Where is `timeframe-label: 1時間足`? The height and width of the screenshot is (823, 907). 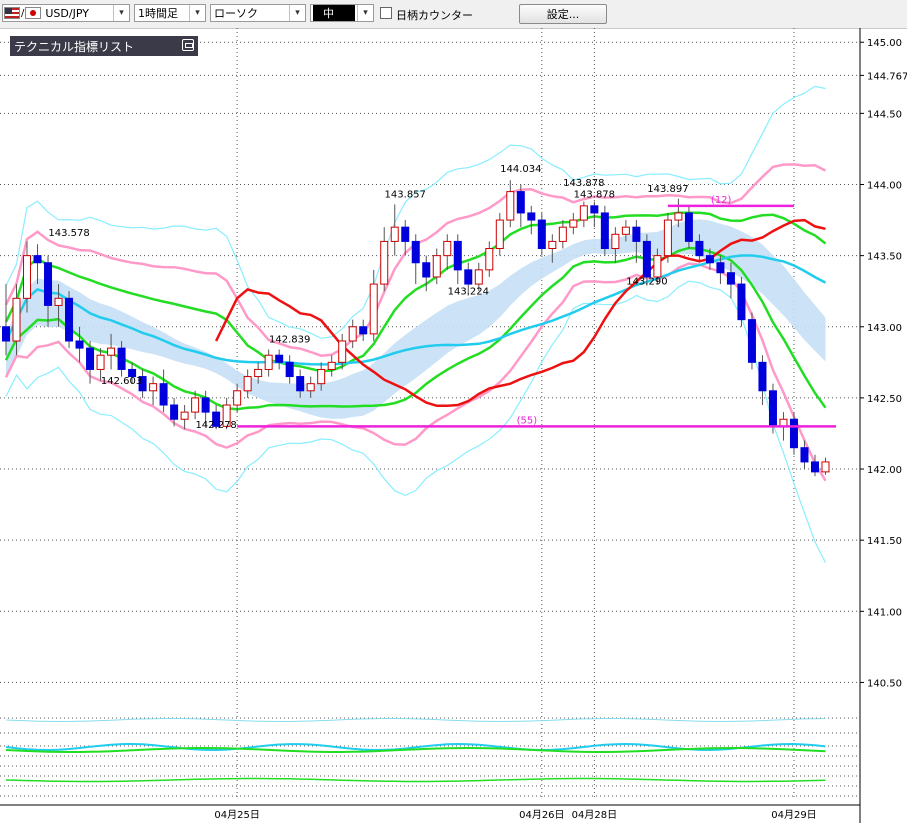 timeframe-label: 1時間足 is located at coordinates (158, 13).